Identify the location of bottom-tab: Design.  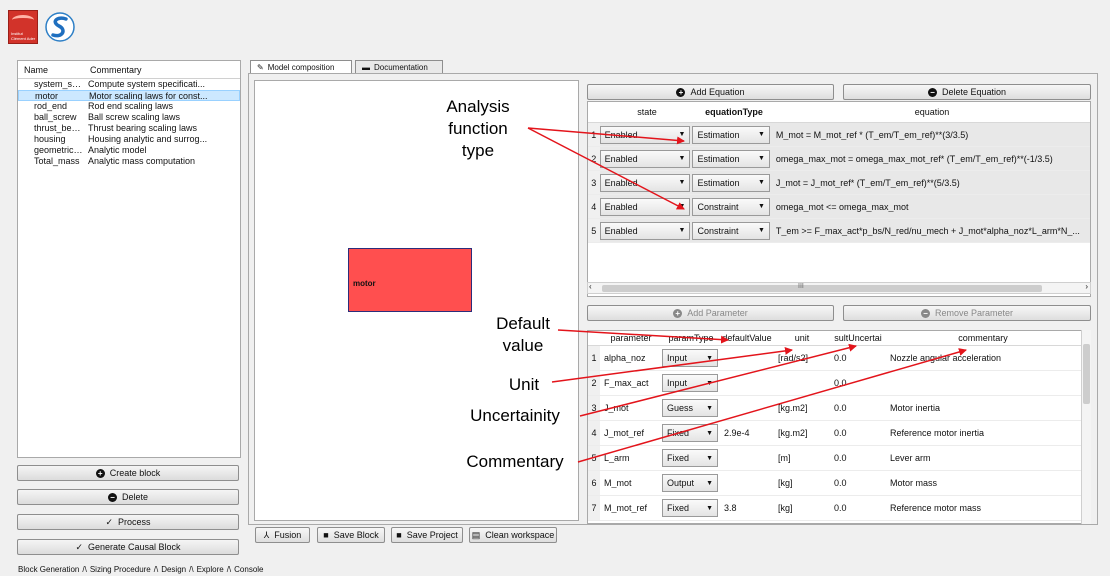
(173, 569).